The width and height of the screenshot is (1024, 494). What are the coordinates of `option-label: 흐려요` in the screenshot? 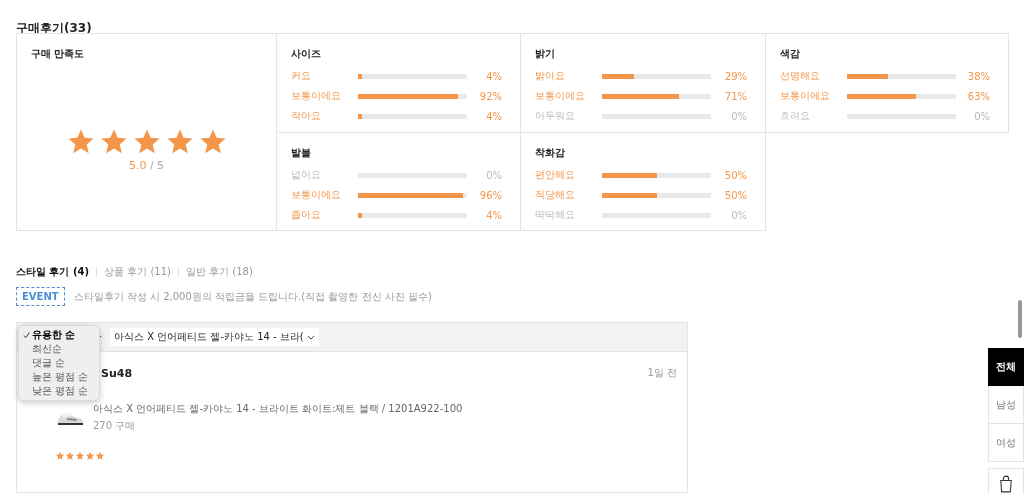 It's located at (795, 116).